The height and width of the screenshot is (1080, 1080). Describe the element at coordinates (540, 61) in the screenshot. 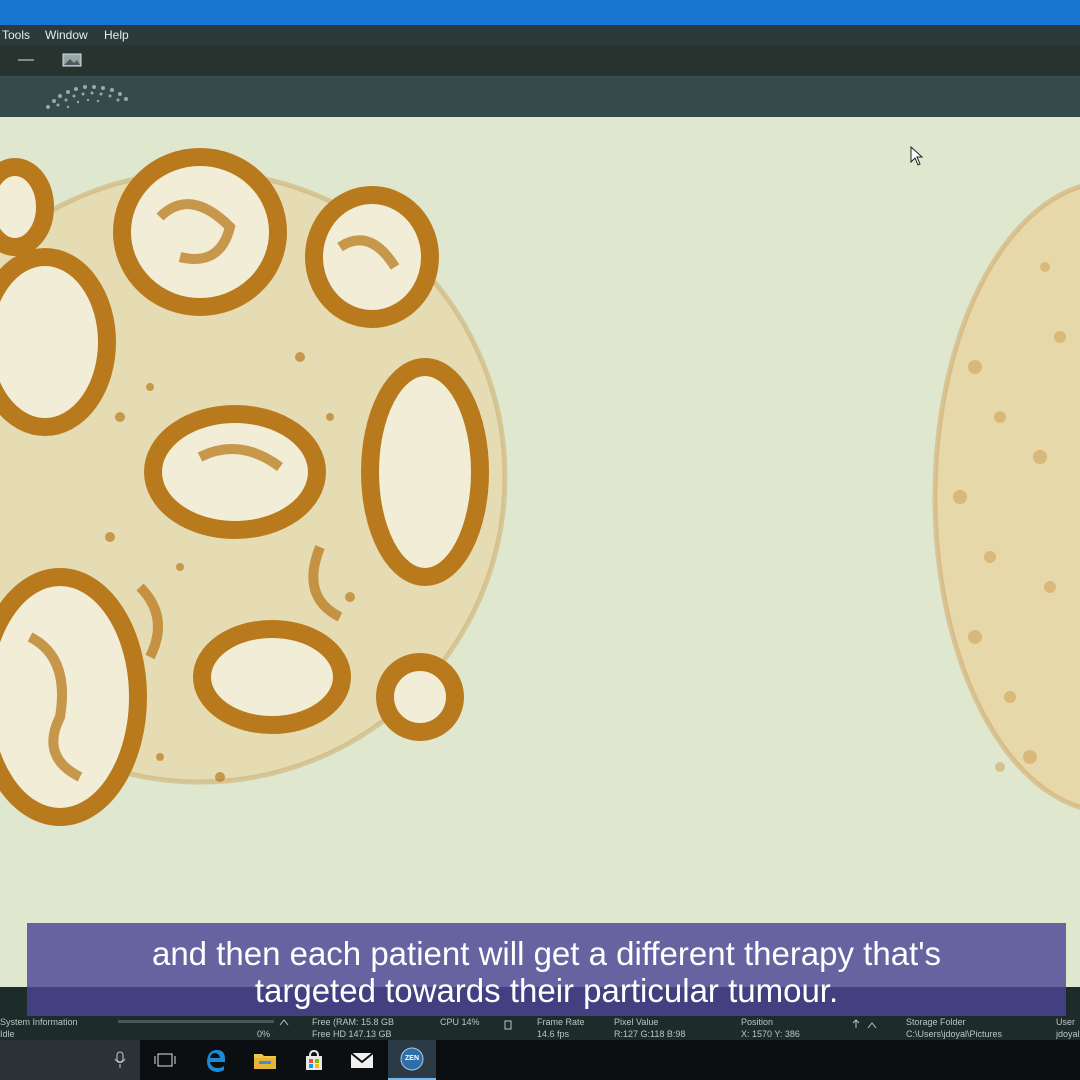

I see `toolbar` at that location.